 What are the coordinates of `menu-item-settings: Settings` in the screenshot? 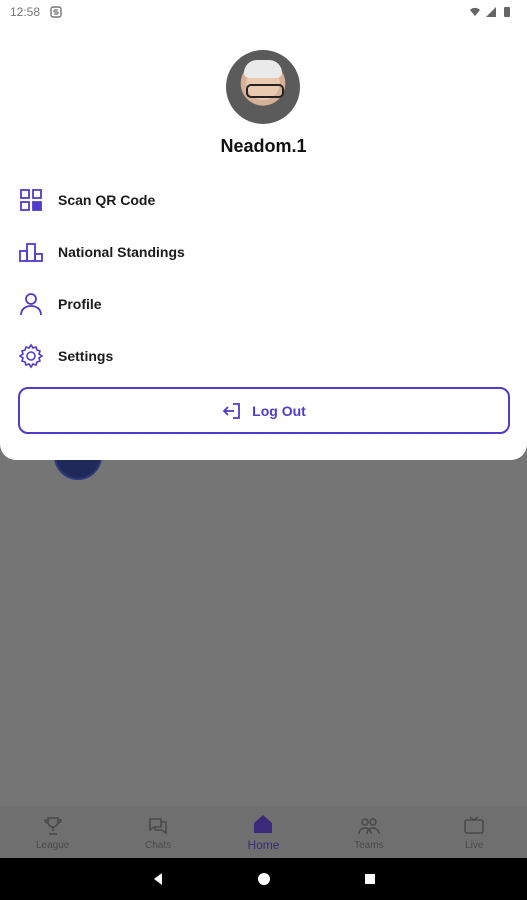 It's located at (263, 356).